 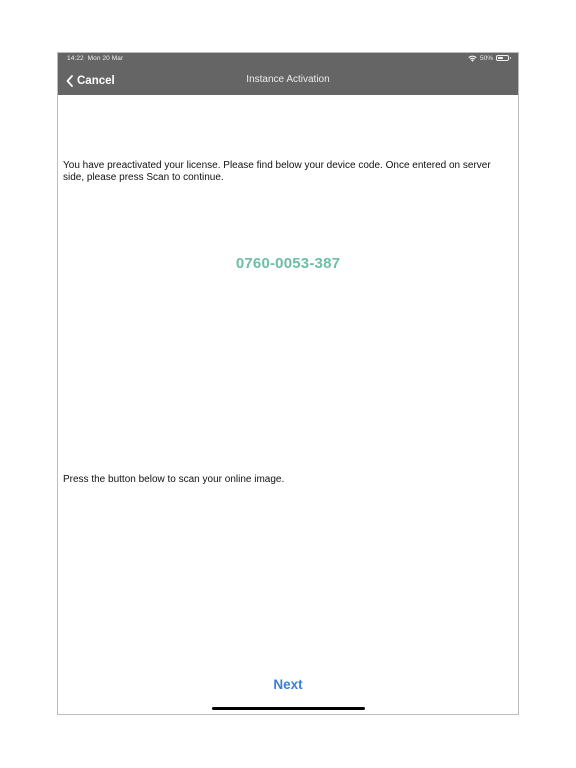 I want to click on status-indicators: 50%, so click(x=489, y=58).